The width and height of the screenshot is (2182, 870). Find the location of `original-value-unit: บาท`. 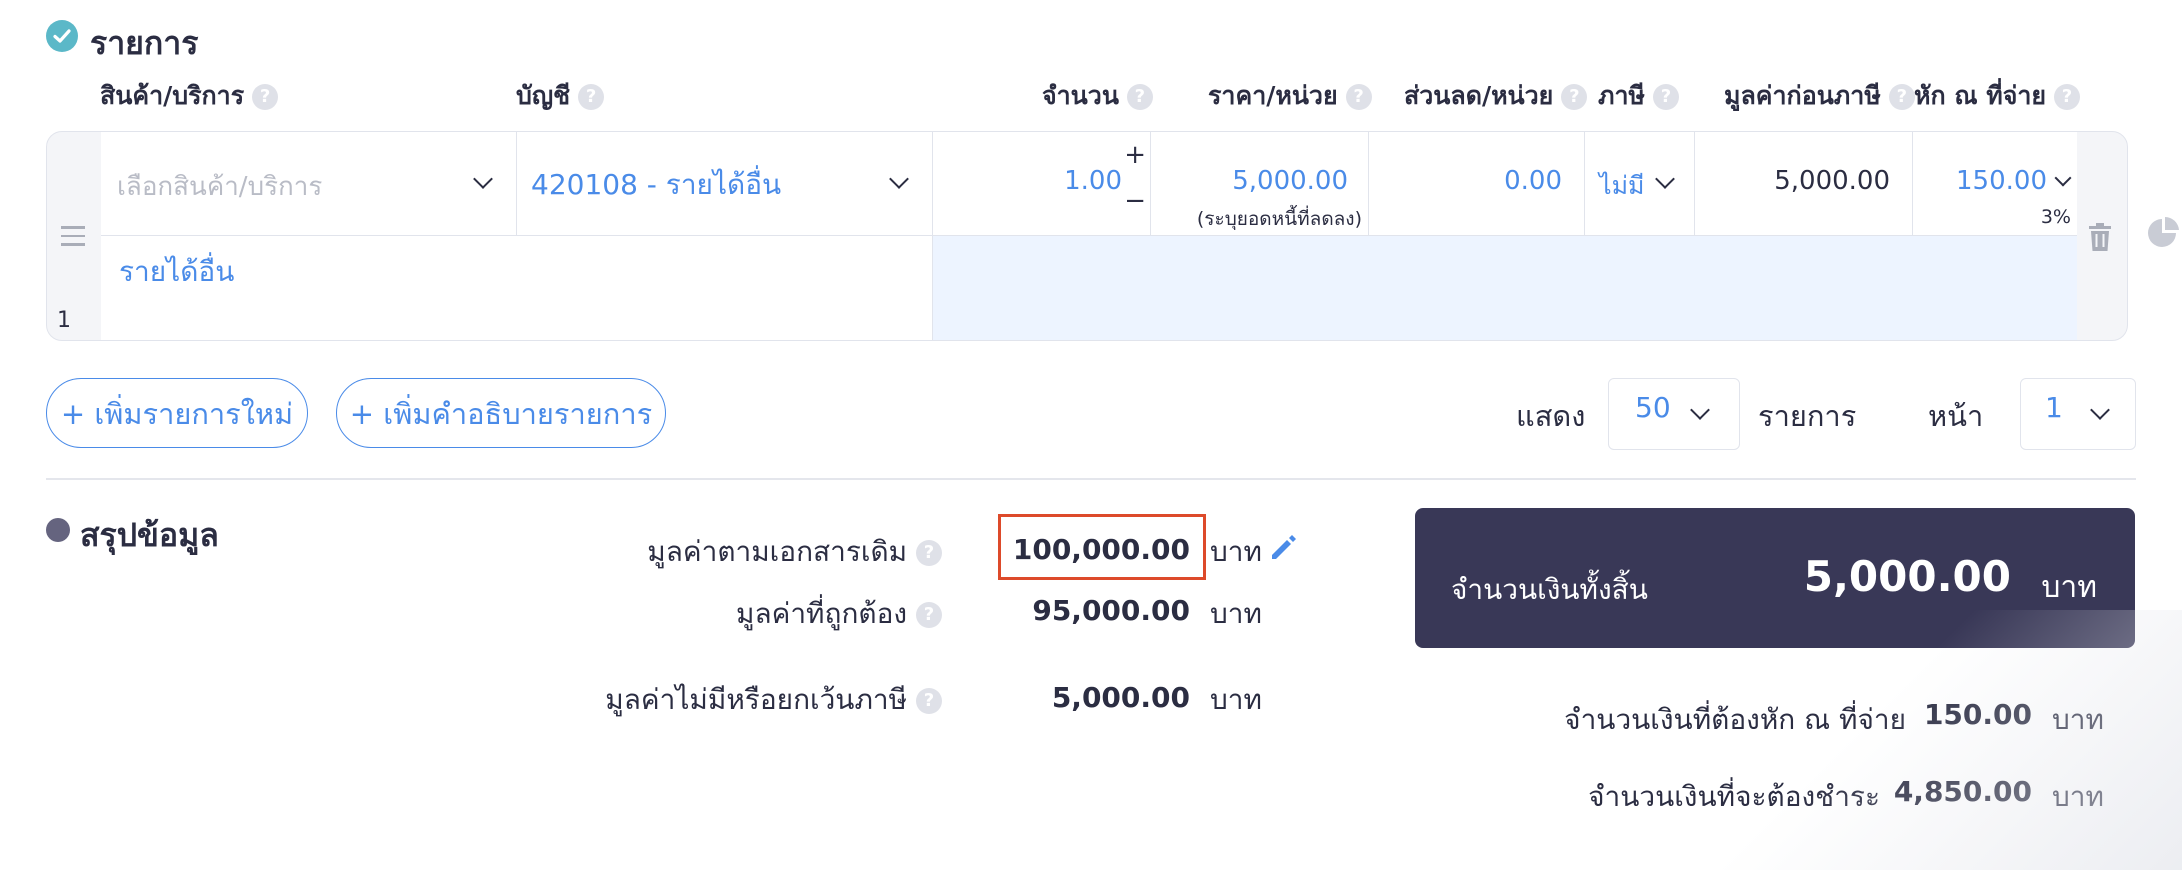

original-value-unit: บาท is located at coordinates (1236, 551).